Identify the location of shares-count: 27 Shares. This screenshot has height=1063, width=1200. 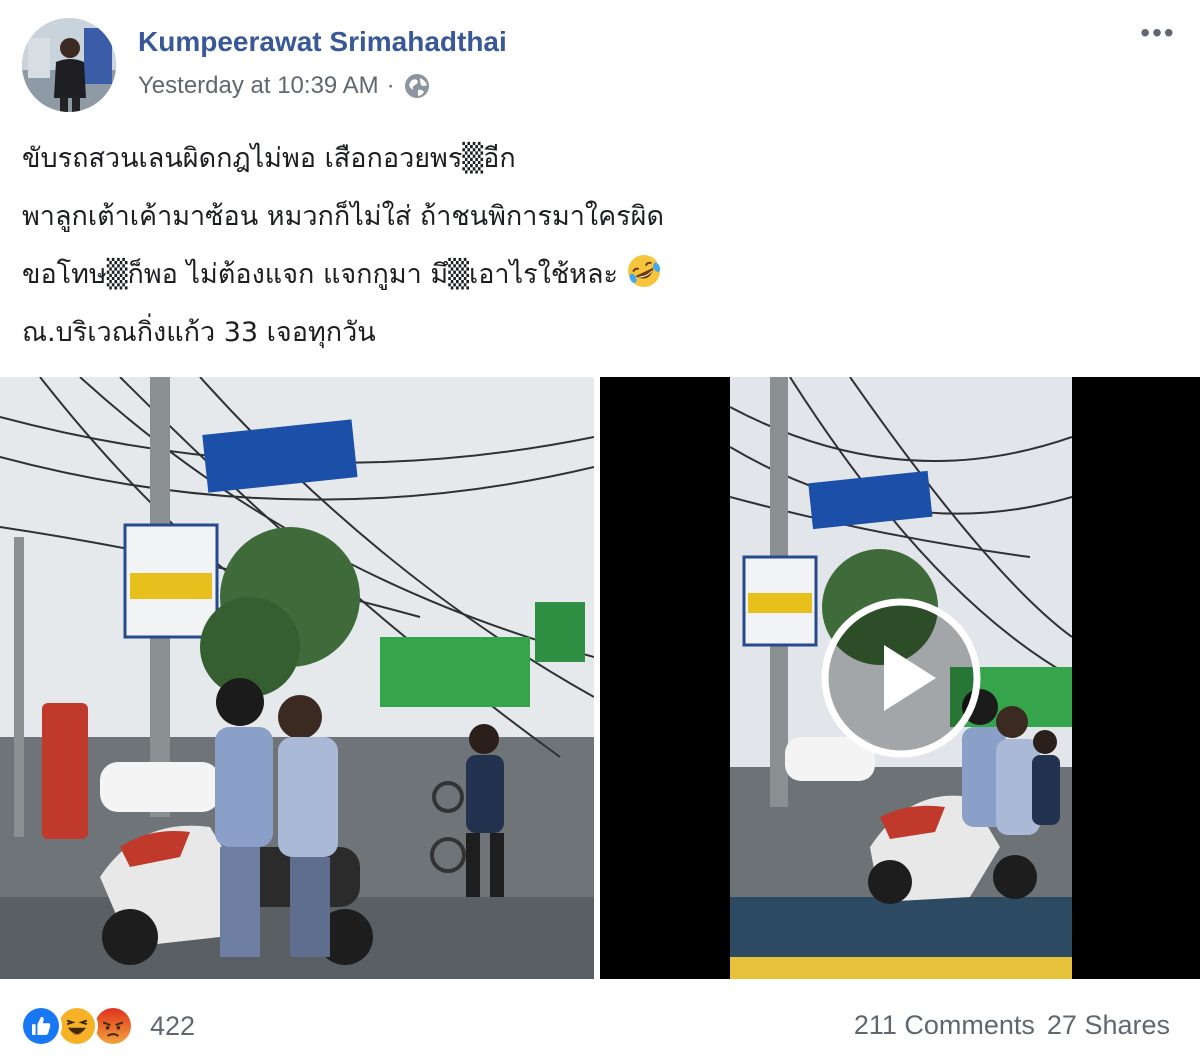
(1108, 1025).